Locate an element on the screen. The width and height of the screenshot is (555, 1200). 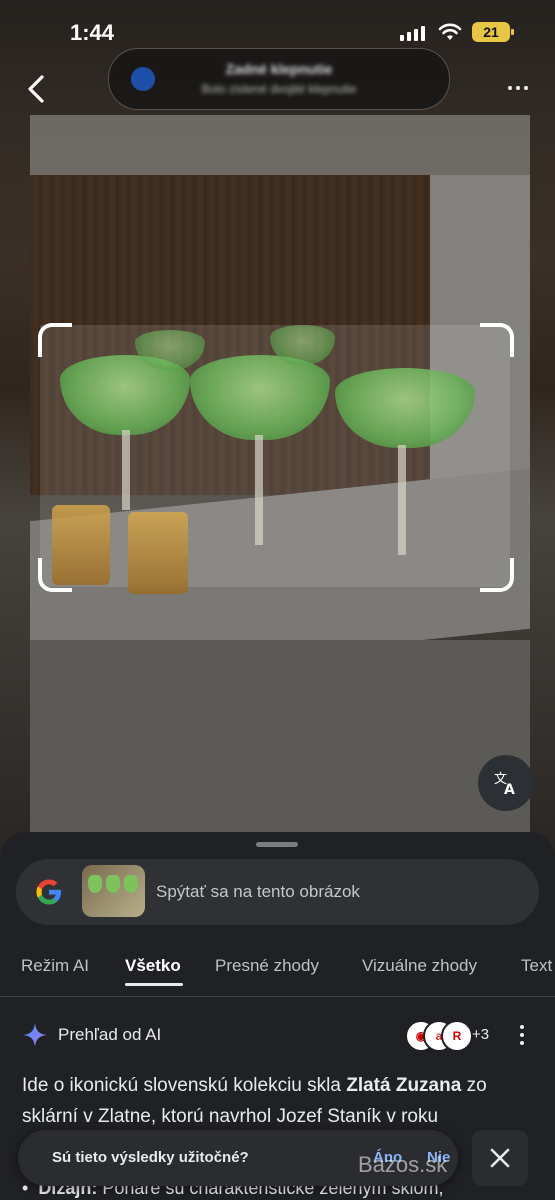
google-logo-icon is located at coordinates (48, 892).